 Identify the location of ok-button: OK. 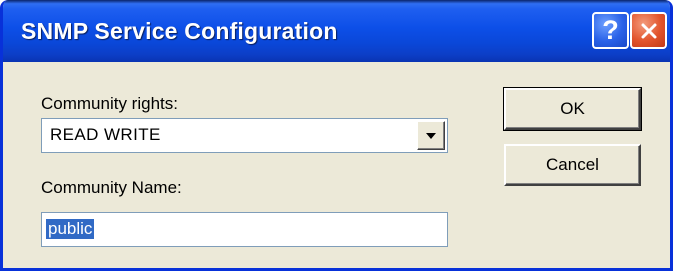
(572, 109).